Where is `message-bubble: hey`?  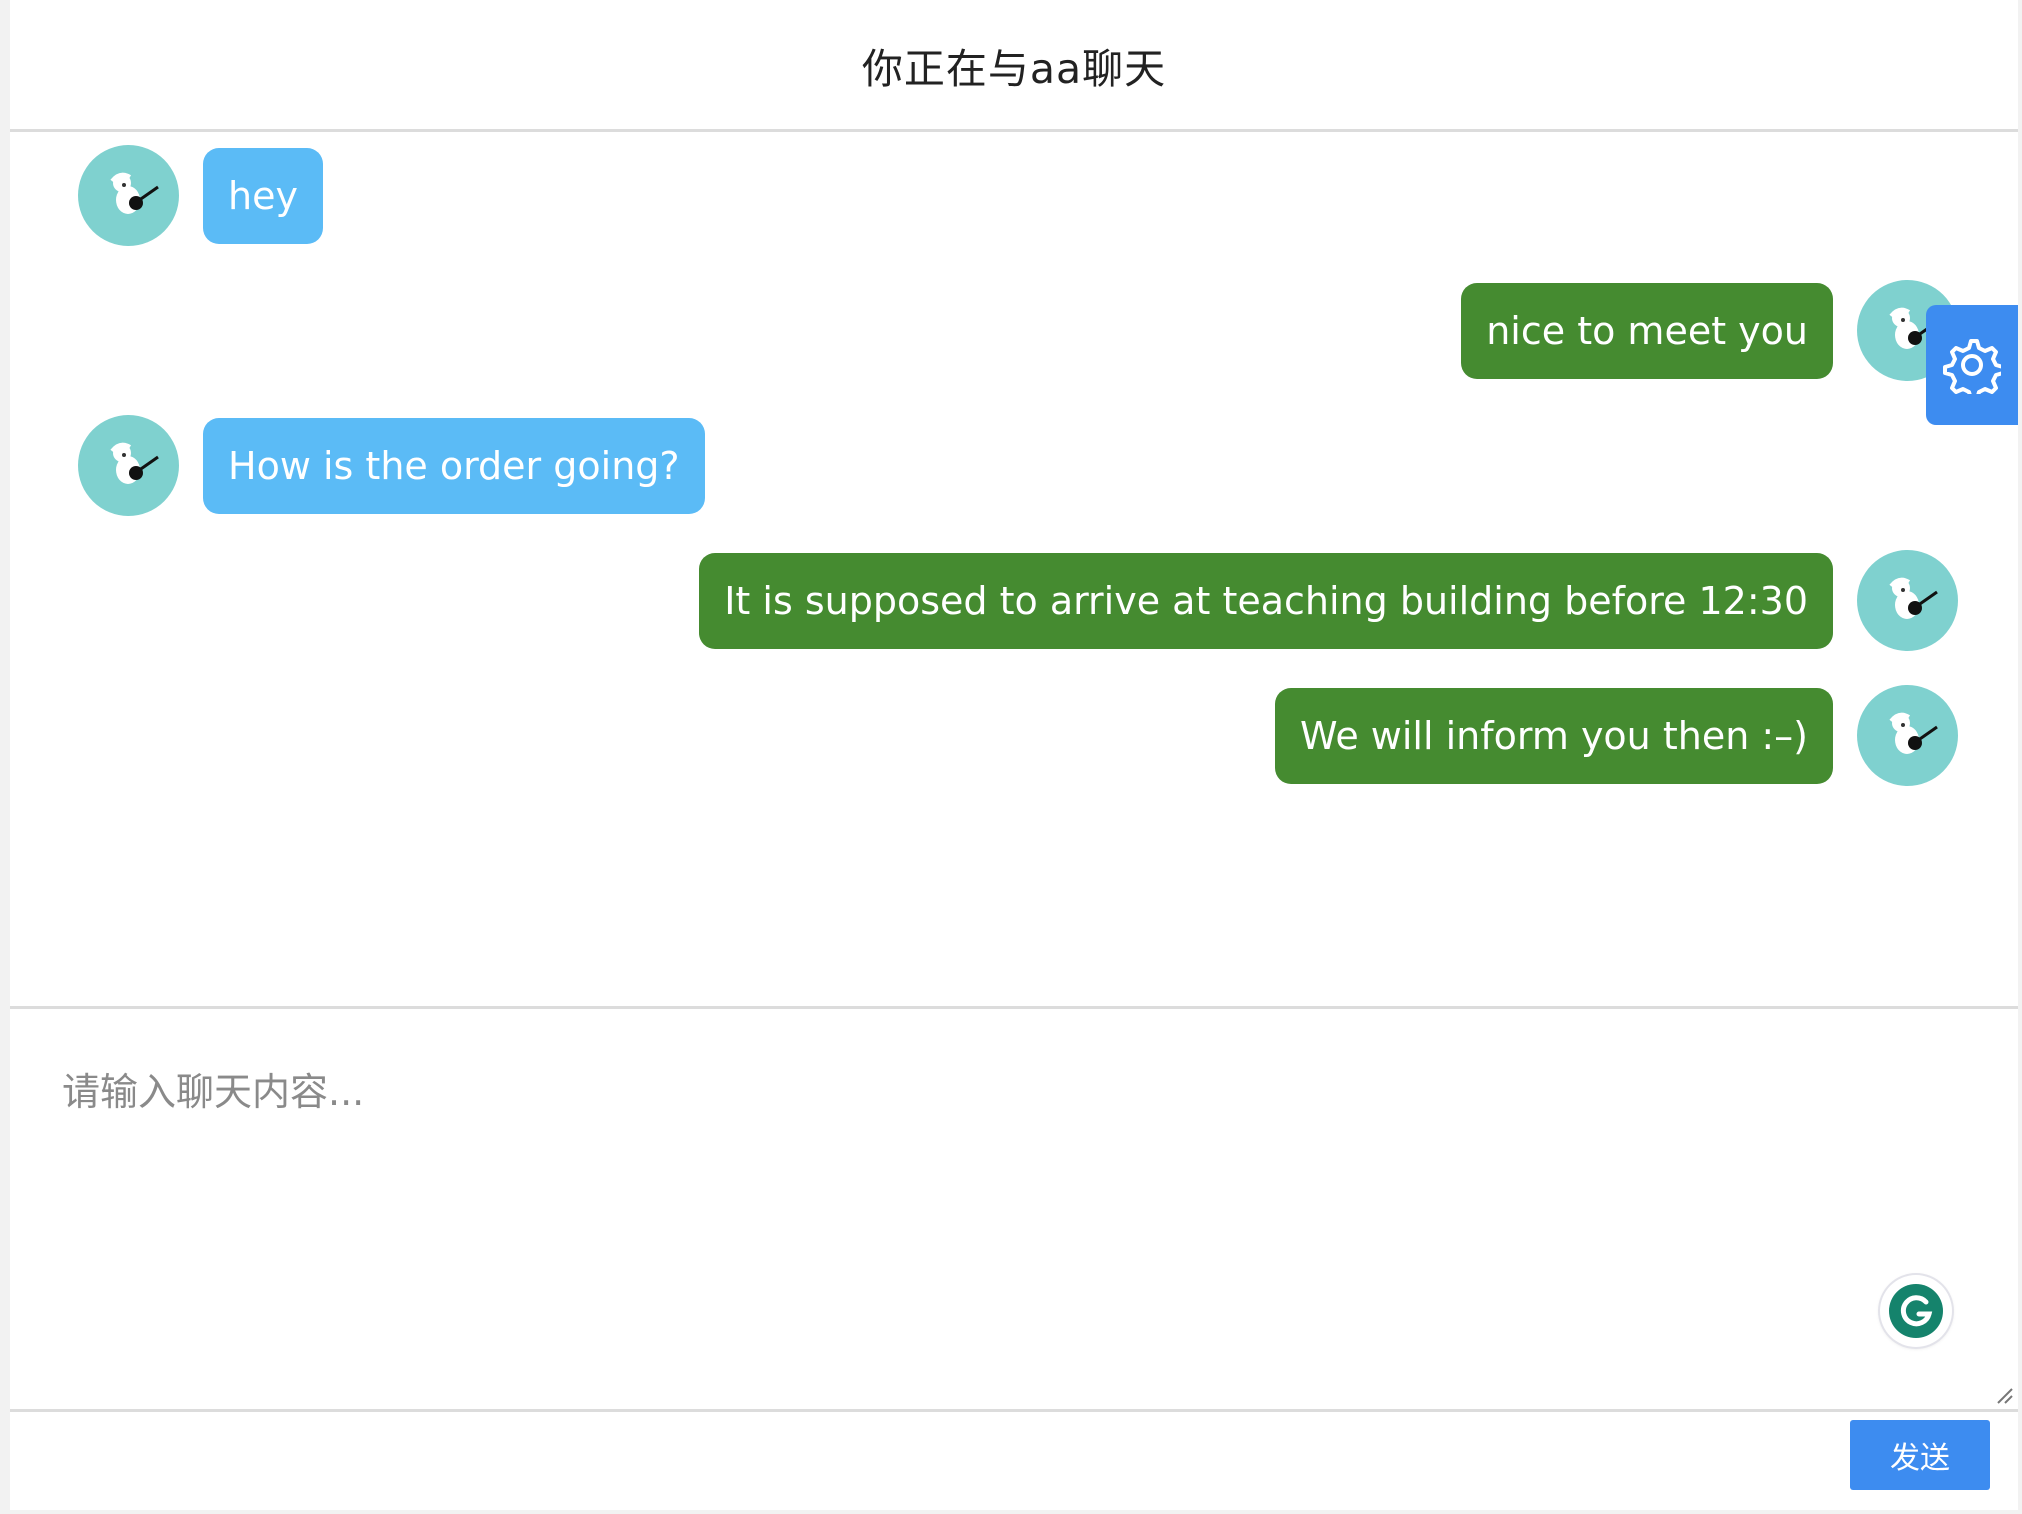 message-bubble: hey is located at coordinates (263, 195).